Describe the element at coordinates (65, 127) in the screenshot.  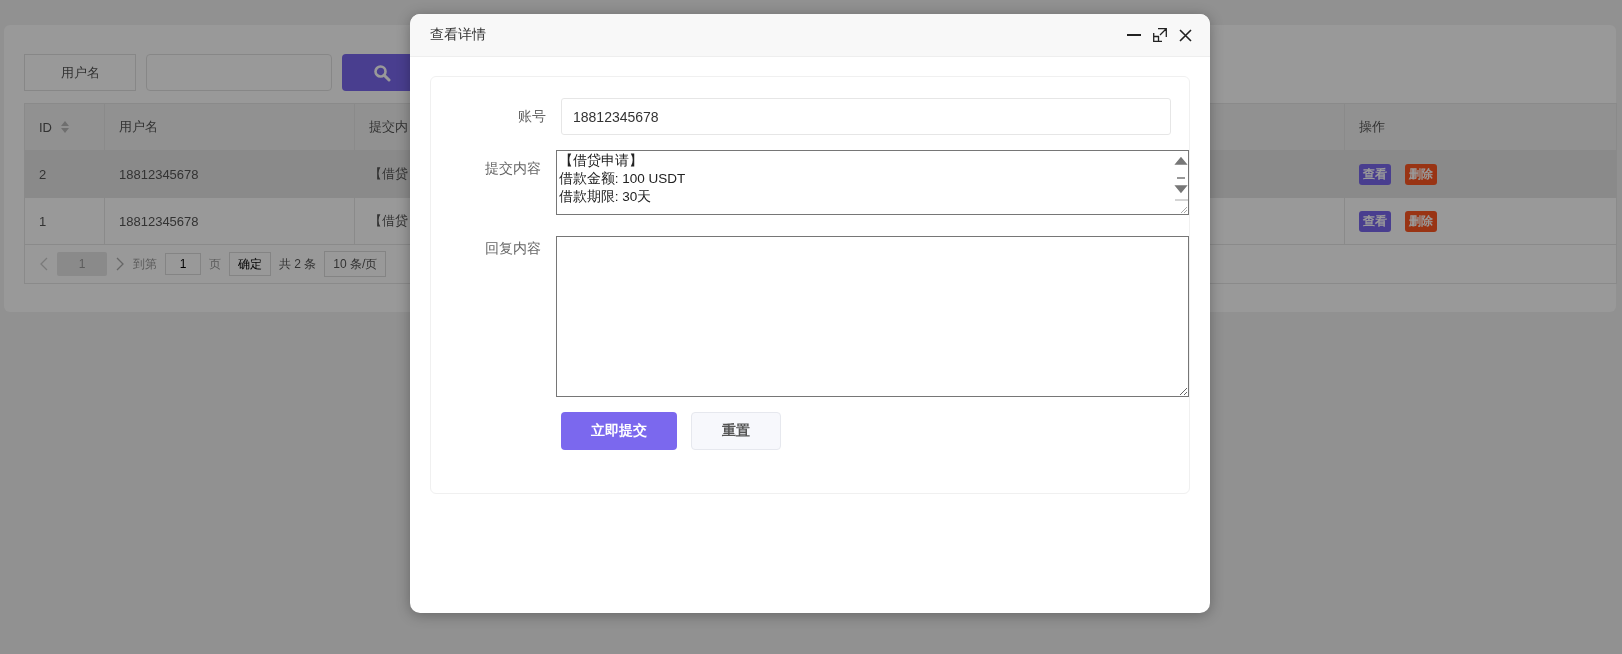
I see `column-header: ID` at that location.